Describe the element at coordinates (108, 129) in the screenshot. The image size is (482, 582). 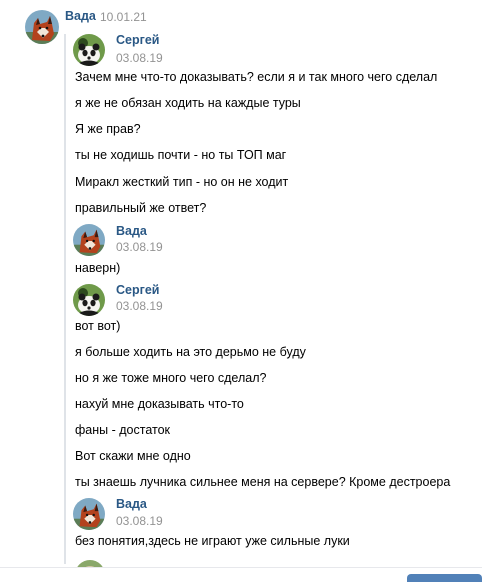
I see `message-text: Я же прав?` at that location.